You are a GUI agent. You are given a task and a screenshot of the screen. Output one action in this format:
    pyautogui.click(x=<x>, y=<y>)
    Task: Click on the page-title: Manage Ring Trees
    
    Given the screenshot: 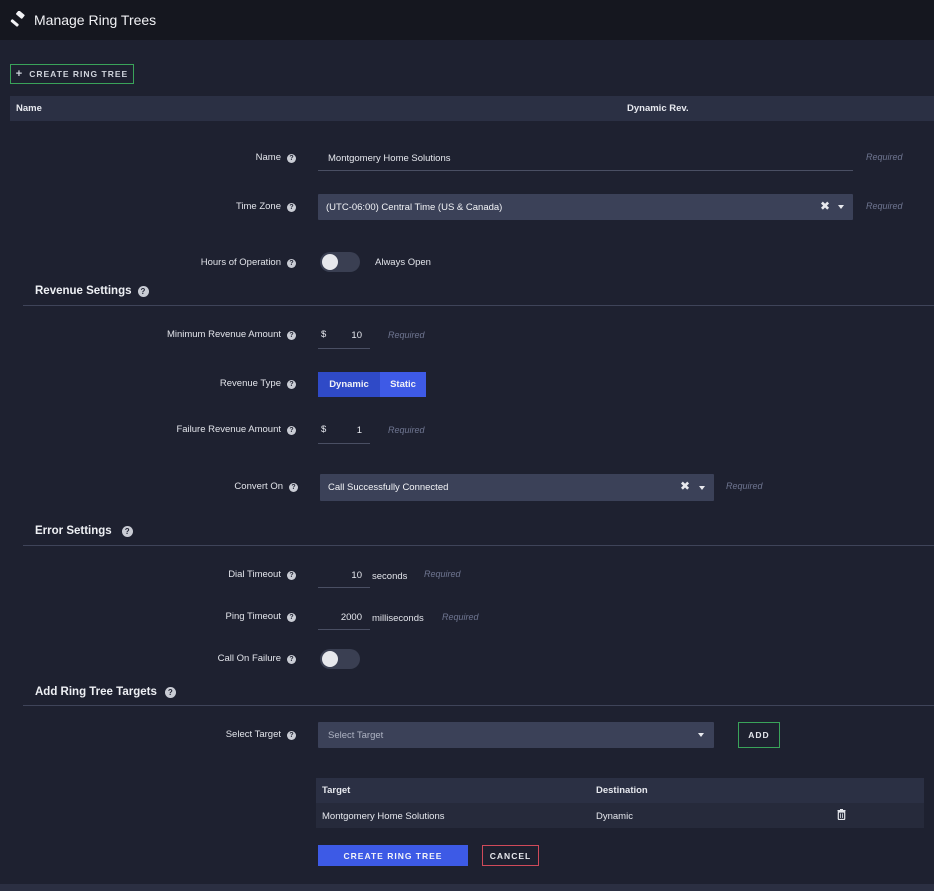 What is the action you would take?
    pyautogui.click(x=95, y=20)
    